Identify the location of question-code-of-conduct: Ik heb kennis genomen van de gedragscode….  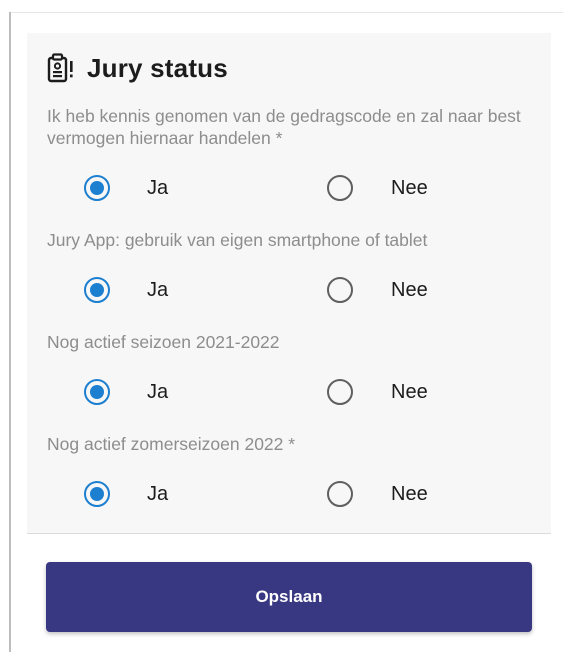
(284, 127).